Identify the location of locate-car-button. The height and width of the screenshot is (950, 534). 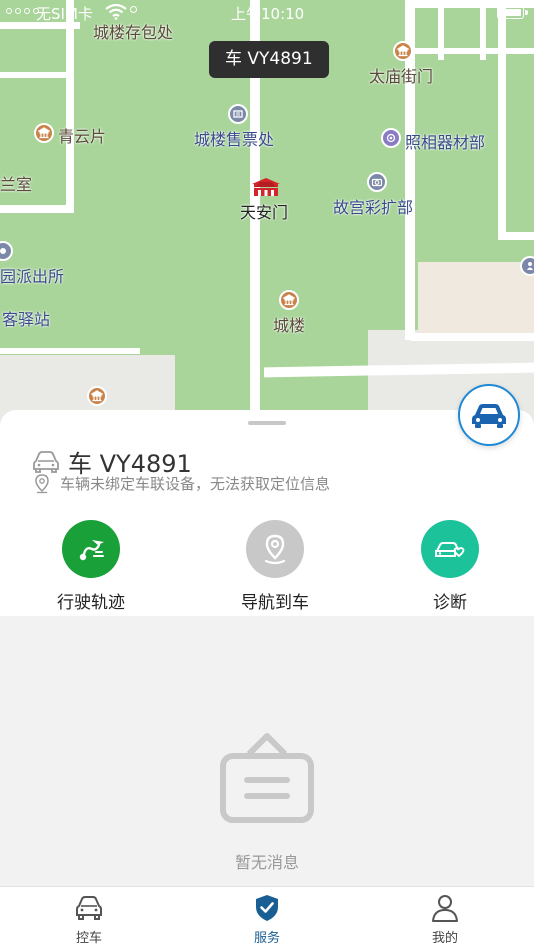
(489, 415).